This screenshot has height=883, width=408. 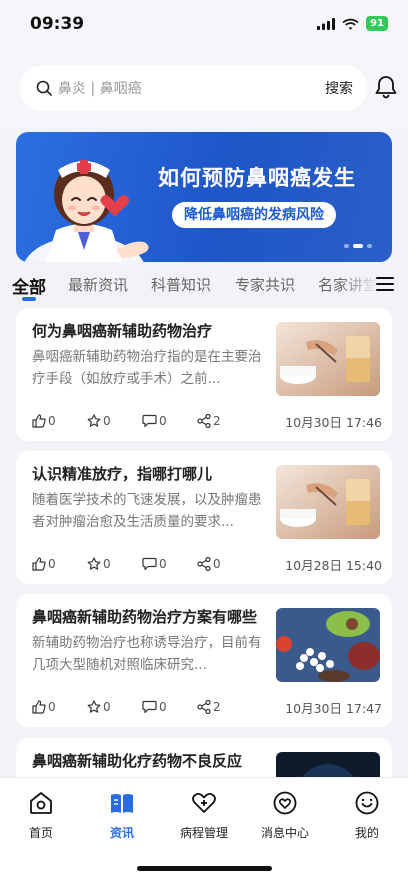 I want to click on search-row: 鼻炎 | 鼻咽癌 搜索, so click(x=204, y=90).